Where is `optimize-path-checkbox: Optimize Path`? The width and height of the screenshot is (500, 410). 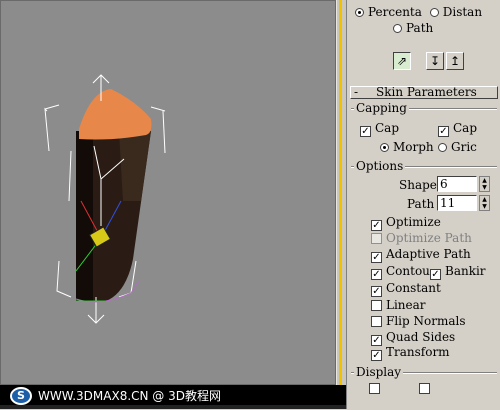
optimize-path-checkbox: Optimize Path is located at coordinates (421, 238).